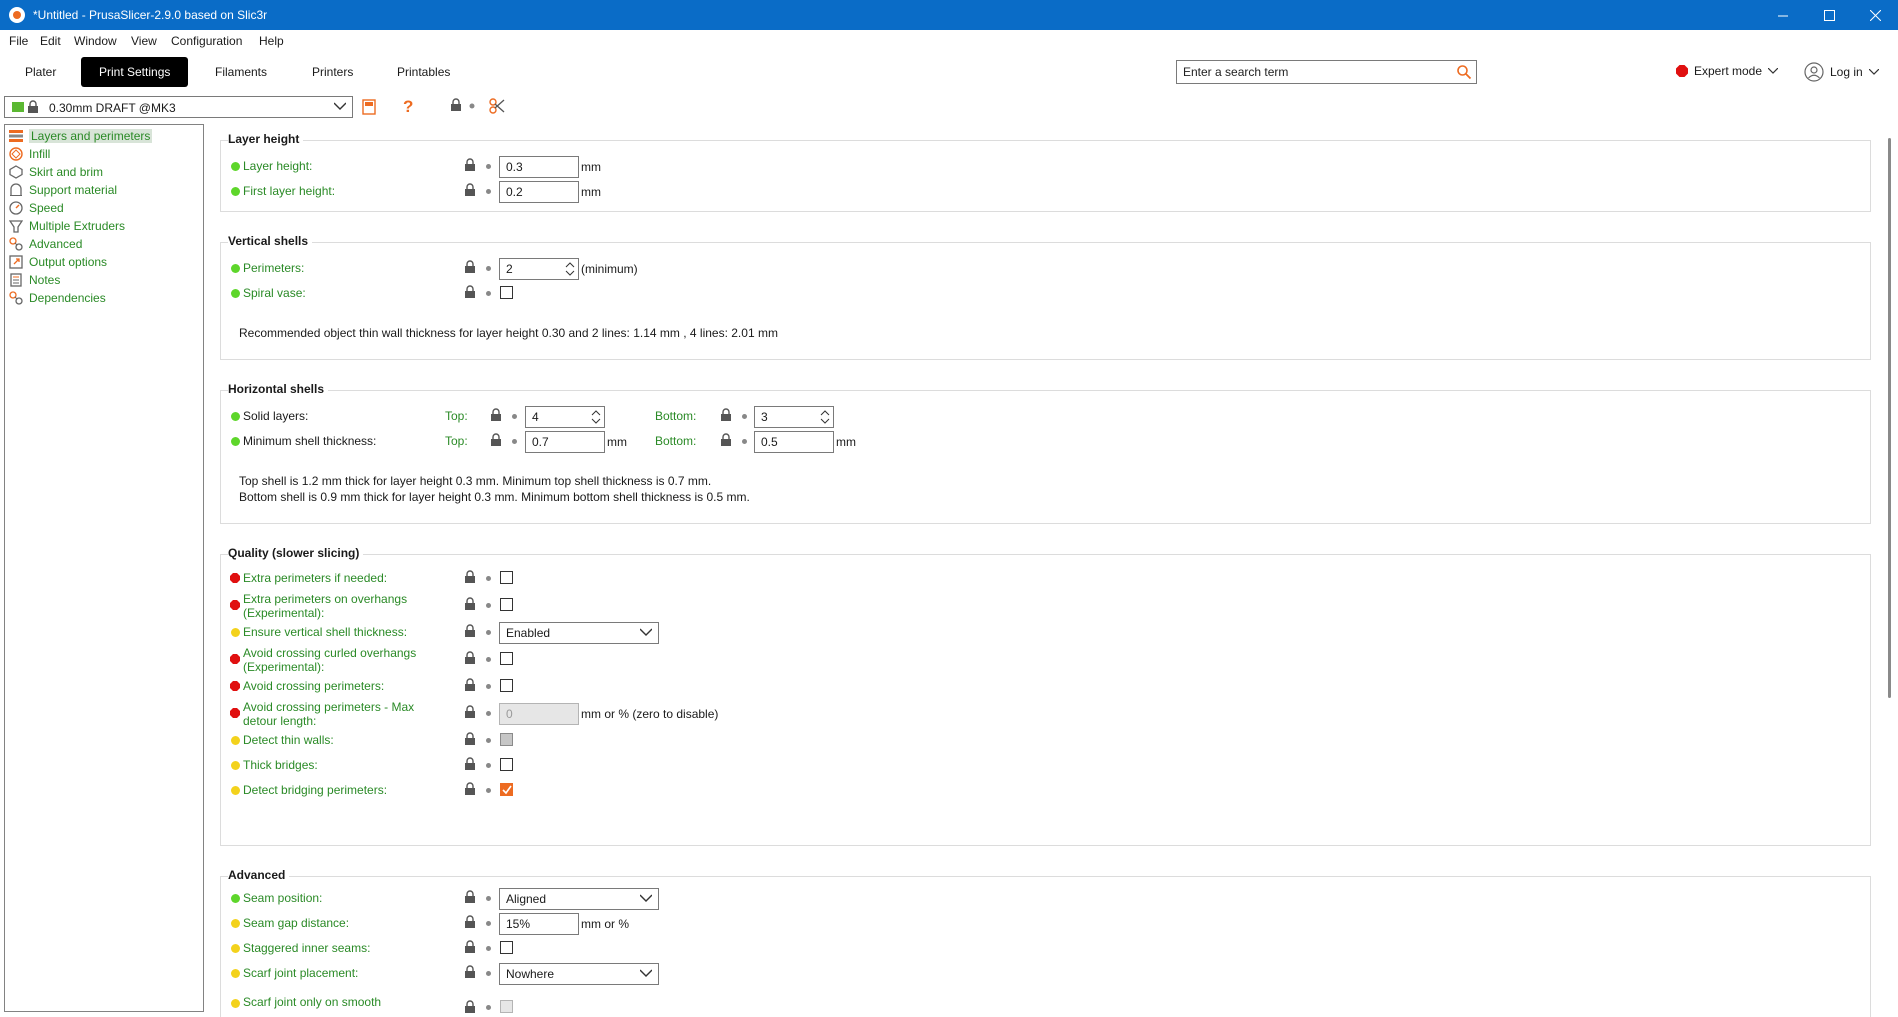  Describe the element at coordinates (579, 633) in the screenshot. I see `ensure-vertical-select: Enabled` at that location.